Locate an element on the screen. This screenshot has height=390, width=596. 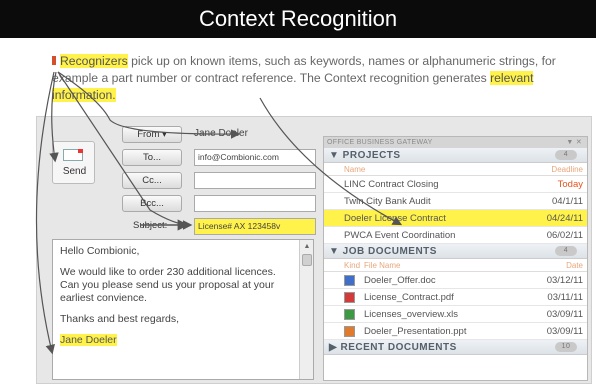
project-name: PWCA Event Coordination is located at coordinates (400, 235).